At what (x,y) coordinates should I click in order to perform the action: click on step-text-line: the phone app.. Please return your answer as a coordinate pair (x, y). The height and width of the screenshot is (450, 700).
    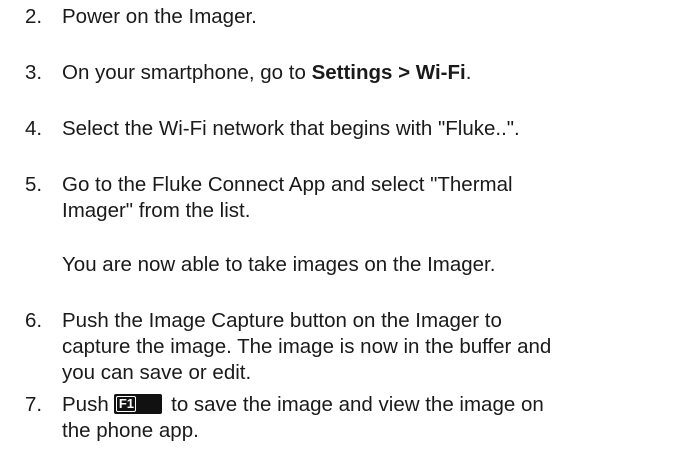
    Looking at the image, I should click on (130, 430).